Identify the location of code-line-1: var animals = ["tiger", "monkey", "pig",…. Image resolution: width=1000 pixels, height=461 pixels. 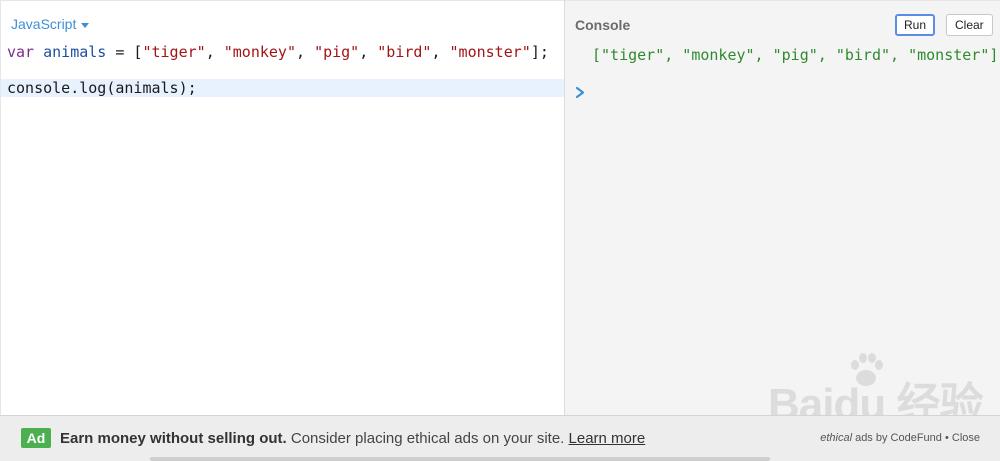
(283, 52).